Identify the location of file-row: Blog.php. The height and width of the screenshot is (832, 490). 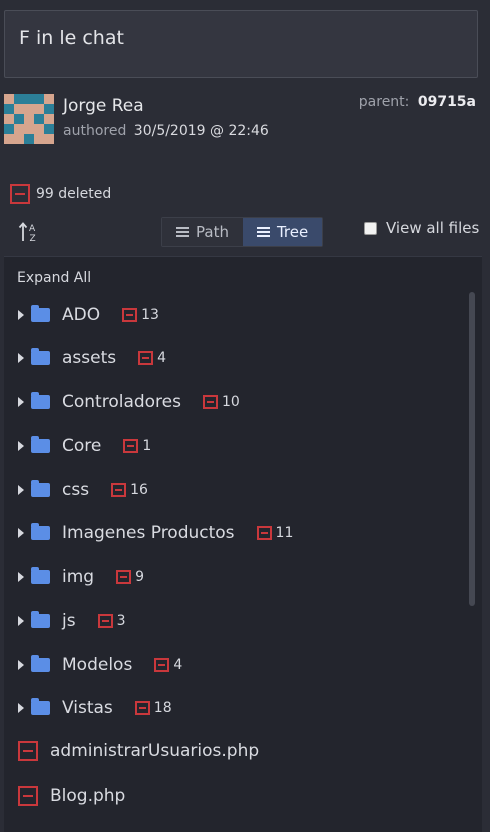
(71, 796).